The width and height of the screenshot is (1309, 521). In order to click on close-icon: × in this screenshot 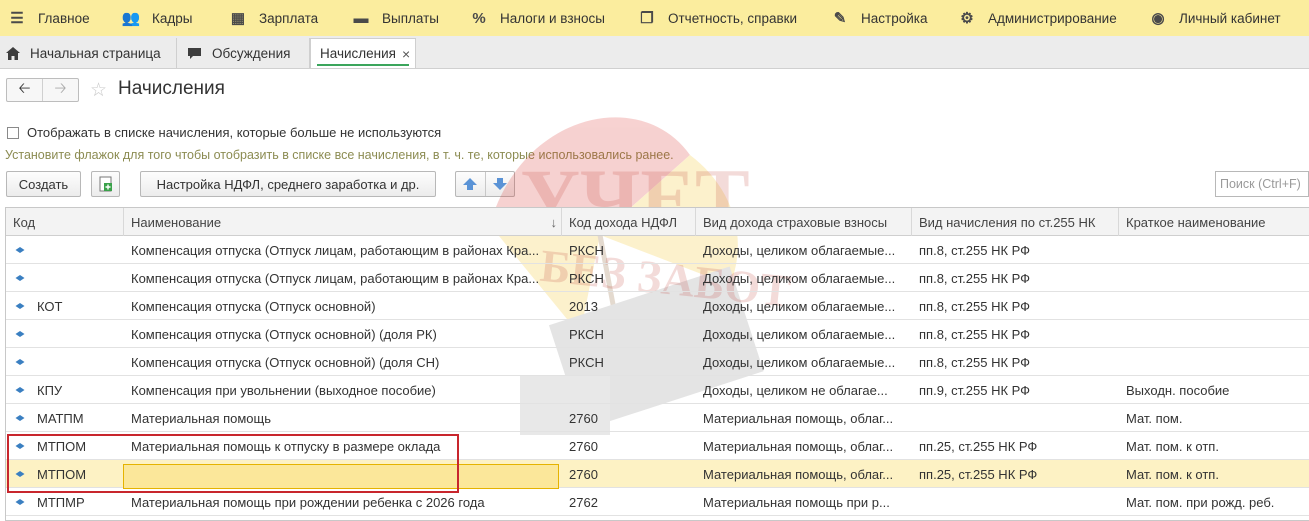, I will do `click(406, 54)`.